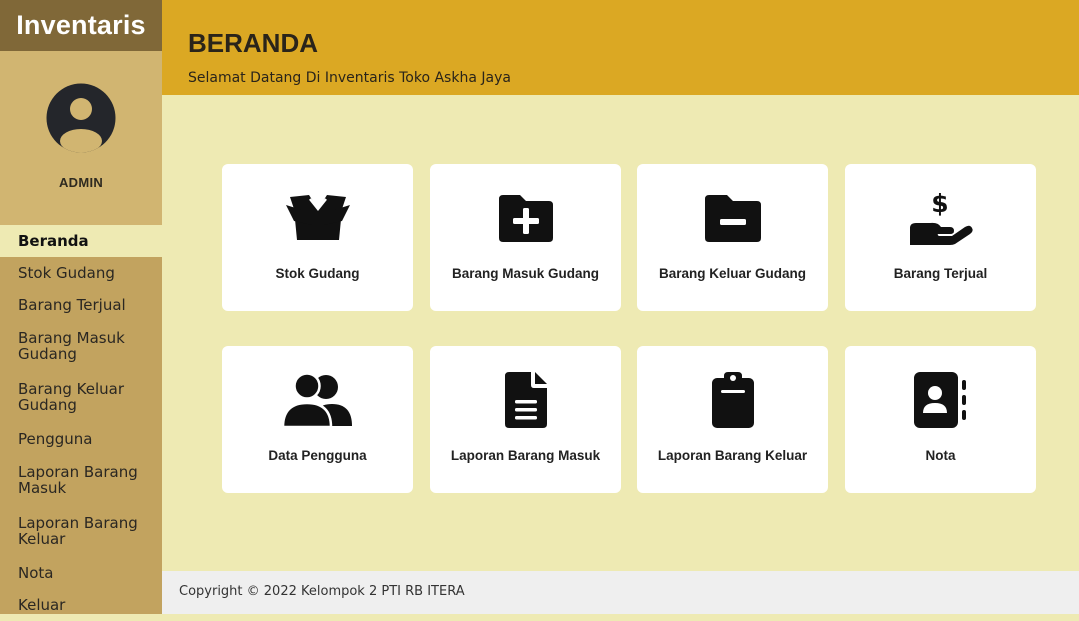 This screenshot has width=1079, height=621. I want to click on sidebar-item-label: Barang Masuk Gudang, so click(71, 345).